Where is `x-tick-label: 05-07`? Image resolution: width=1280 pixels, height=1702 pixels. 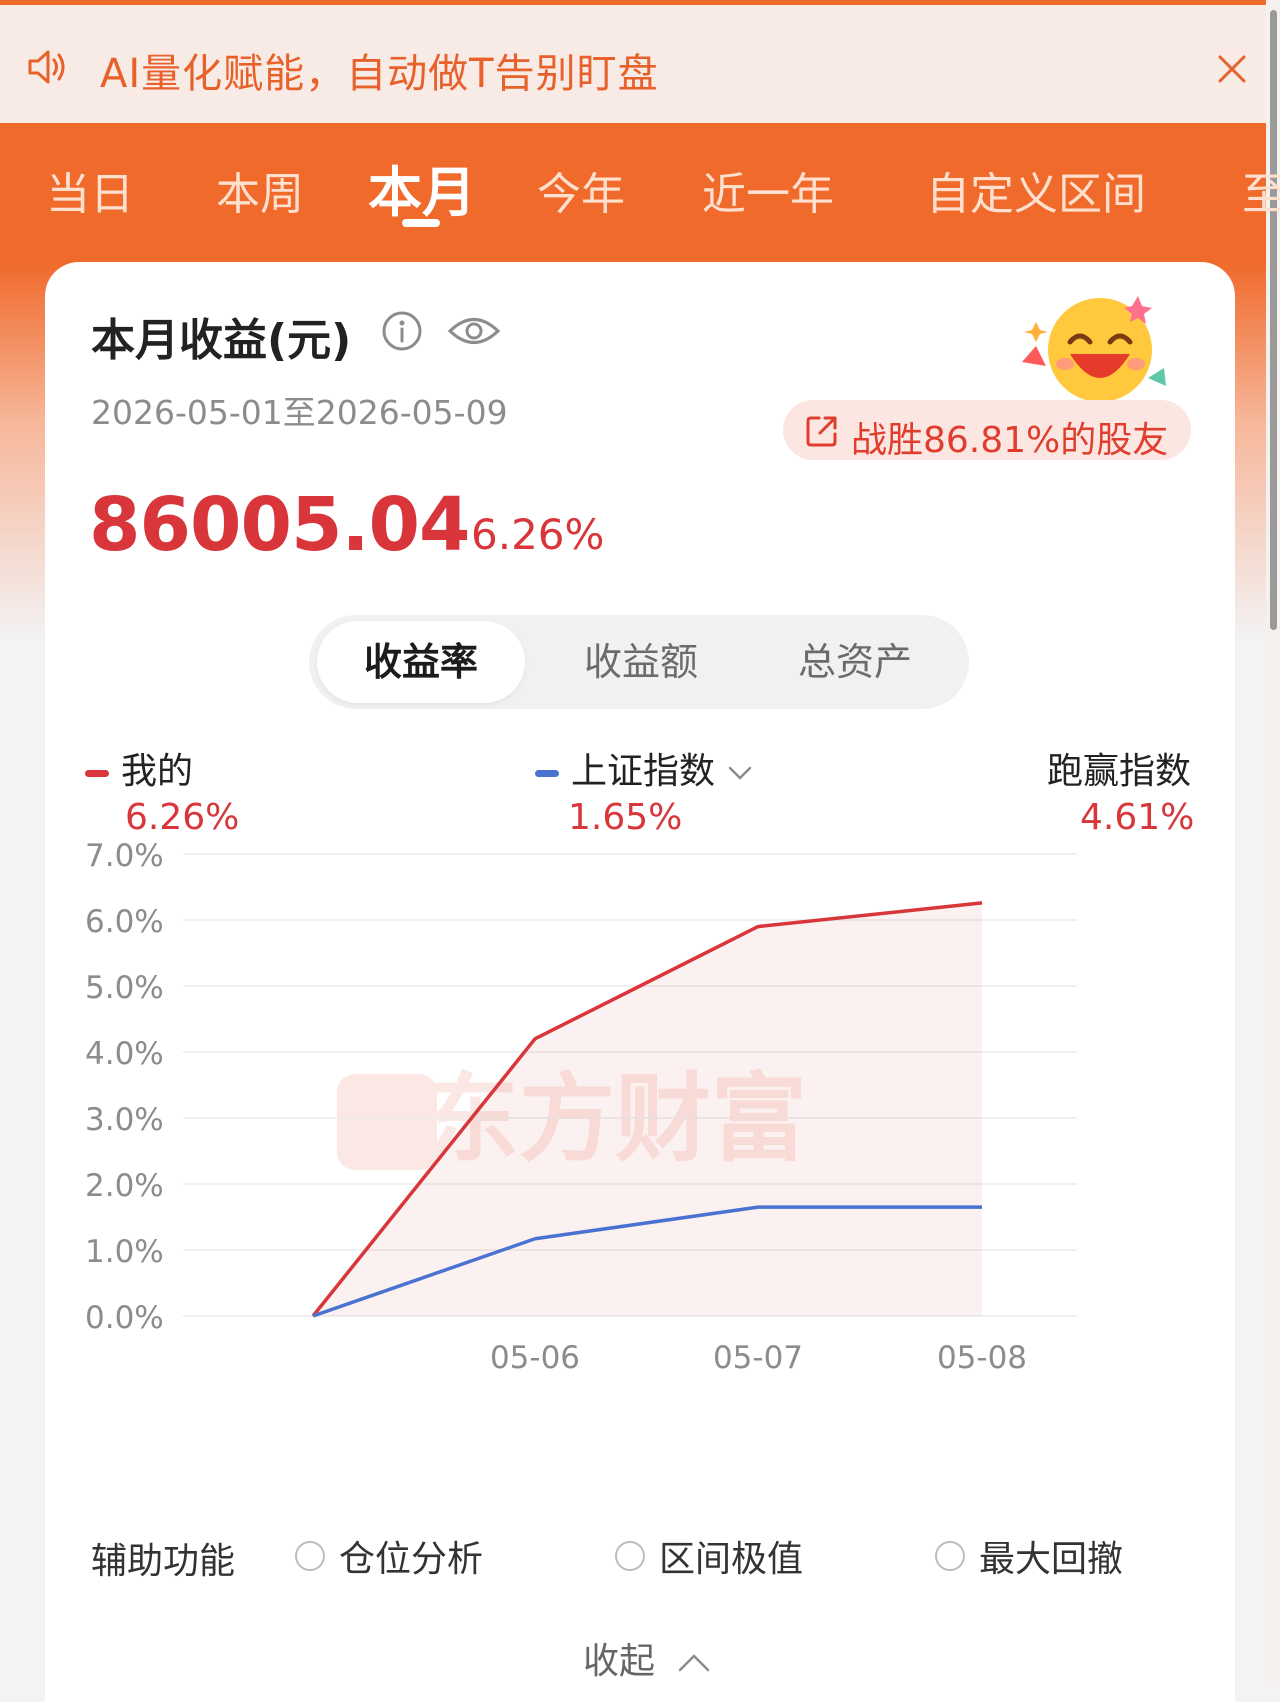
x-tick-label: 05-07 is located at coordinates (758, 1358).